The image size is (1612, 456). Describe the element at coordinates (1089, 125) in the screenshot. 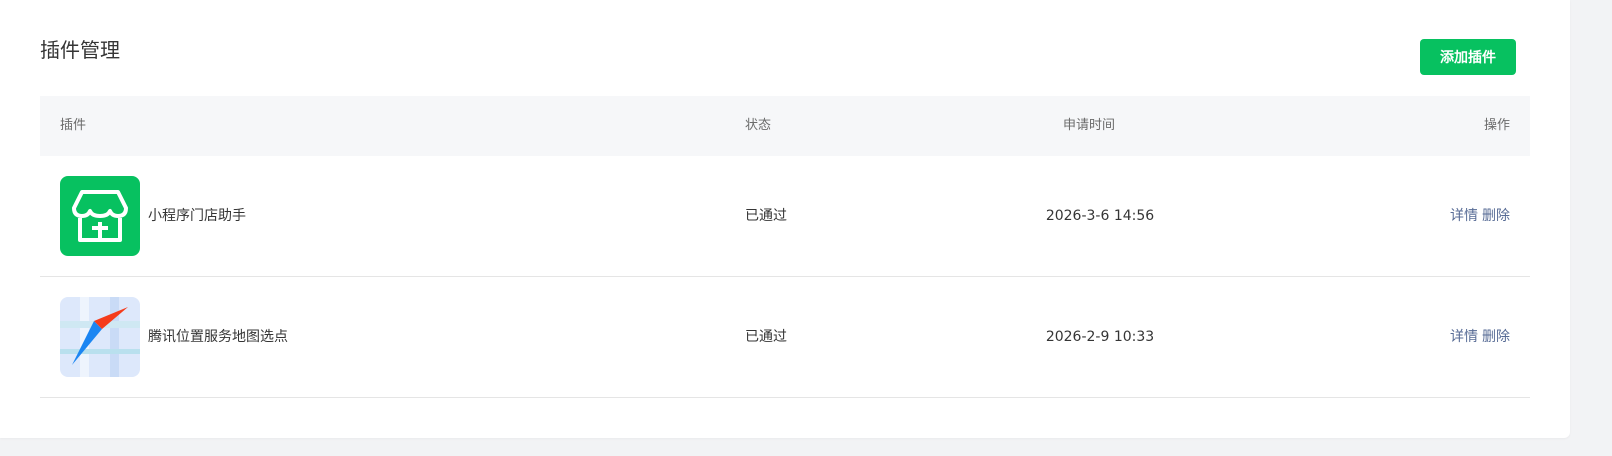

I see `column-header-time: 申请时间` at that location.